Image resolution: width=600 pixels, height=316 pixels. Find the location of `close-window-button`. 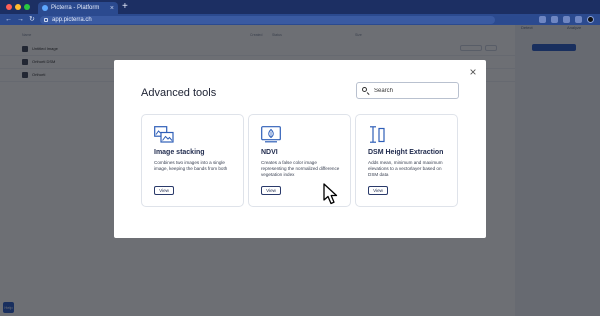

close-window-button is located at coordinates (9, 7).